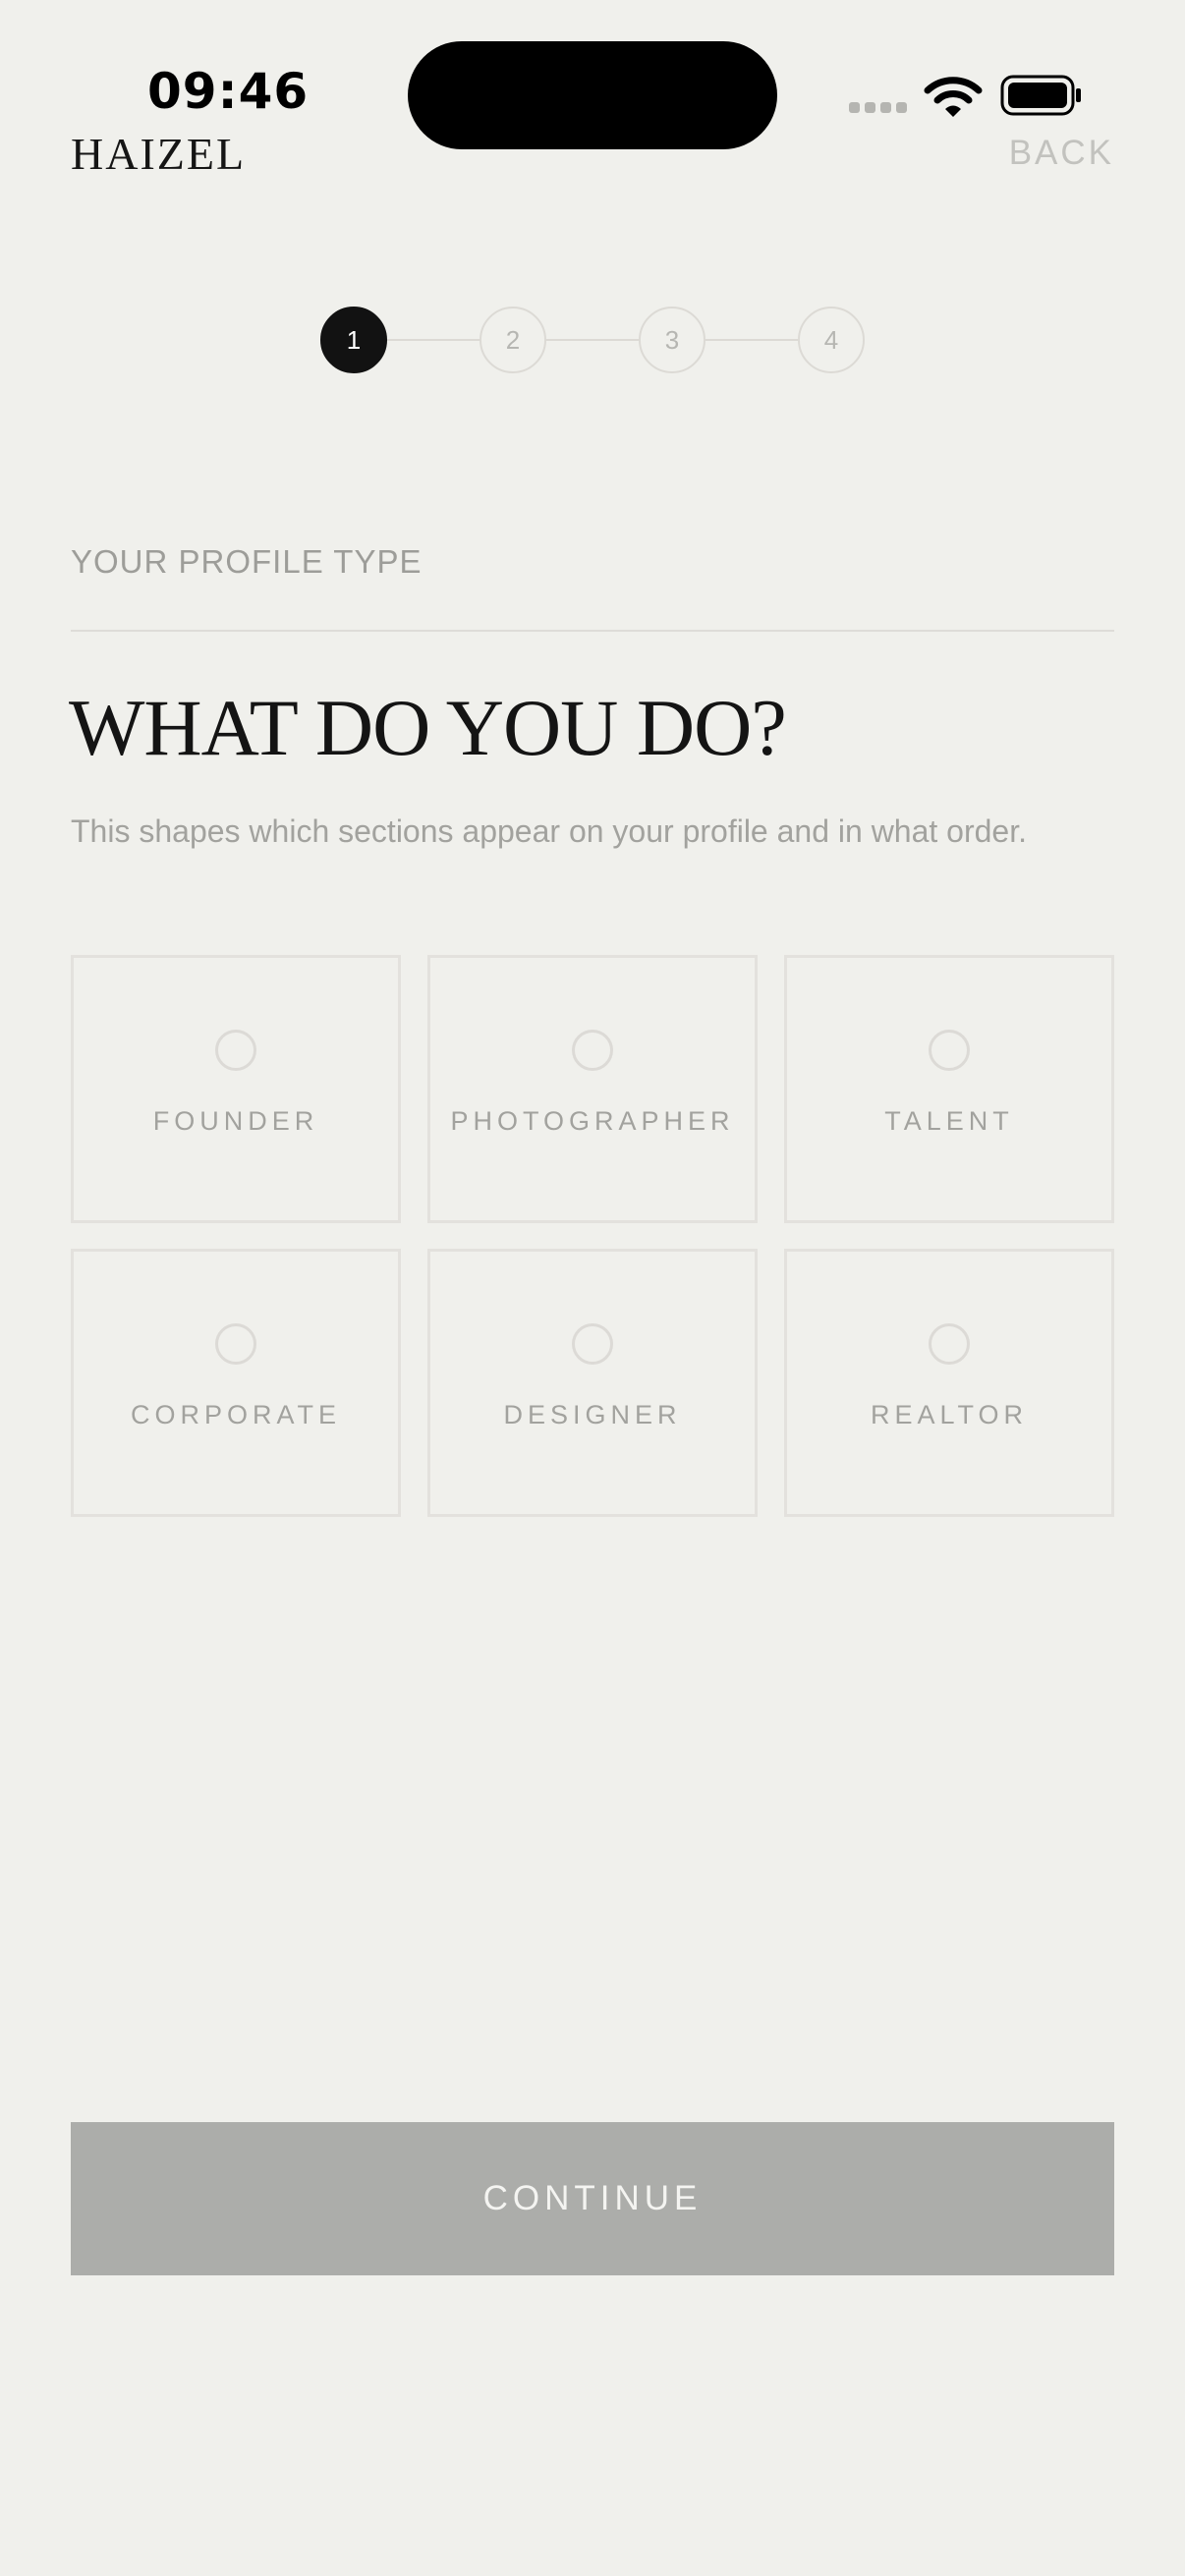 The width and height of the screenshot is (1185, 2576). Describe the element at coordinates (672, 340) in the screenshot. I see `step-3: 3` at that location.